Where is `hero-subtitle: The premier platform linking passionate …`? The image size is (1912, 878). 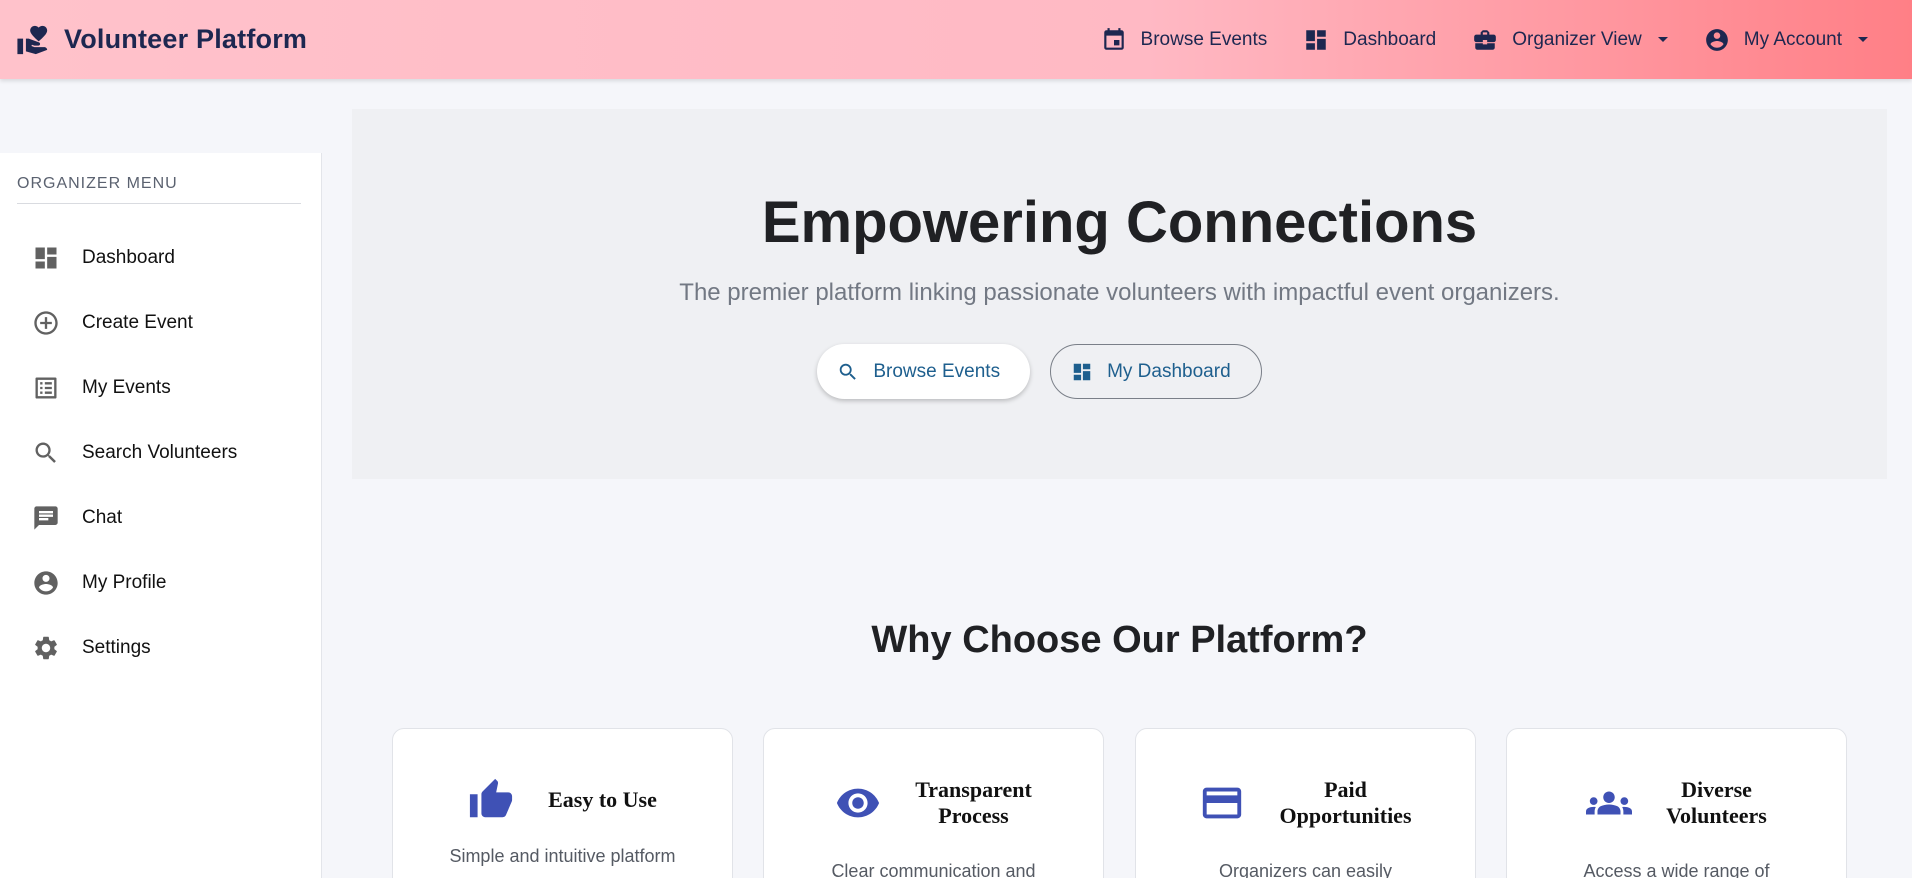
hero-subtitle: The premier platform linking passionate … is located at coordinates (1119, 292).